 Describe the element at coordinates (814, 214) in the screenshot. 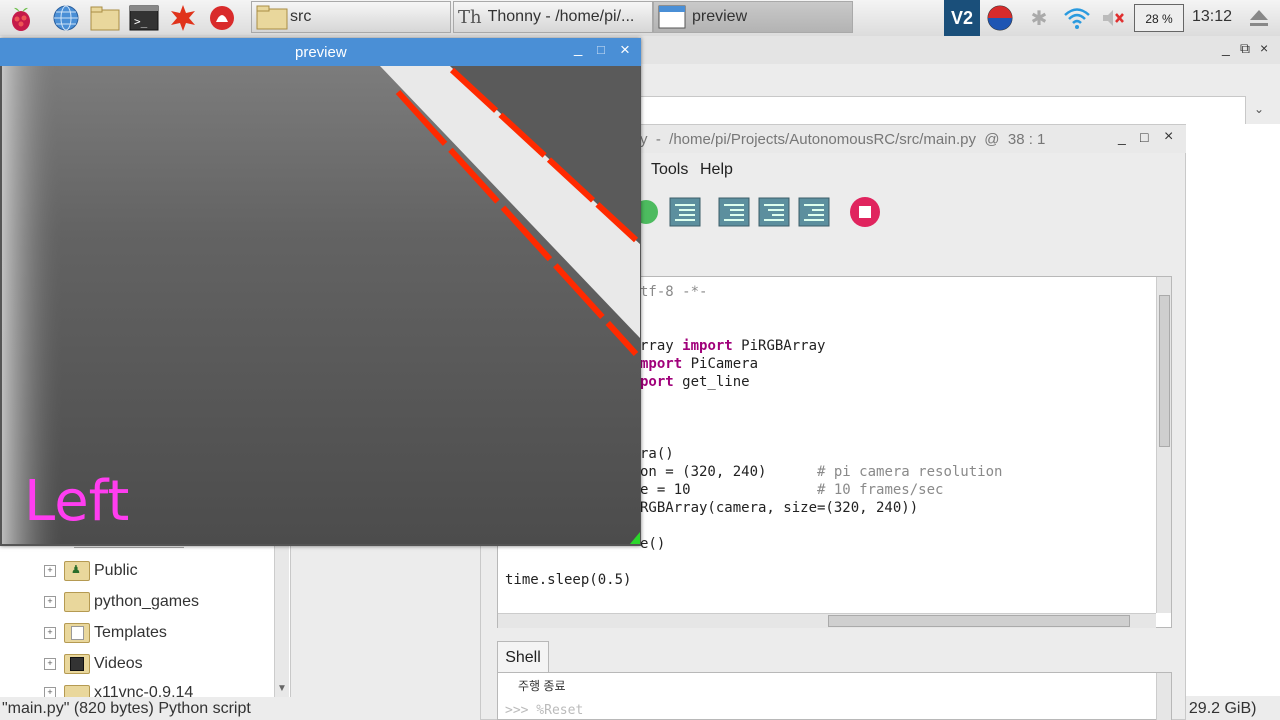

I see `step-out-icon` at that location.